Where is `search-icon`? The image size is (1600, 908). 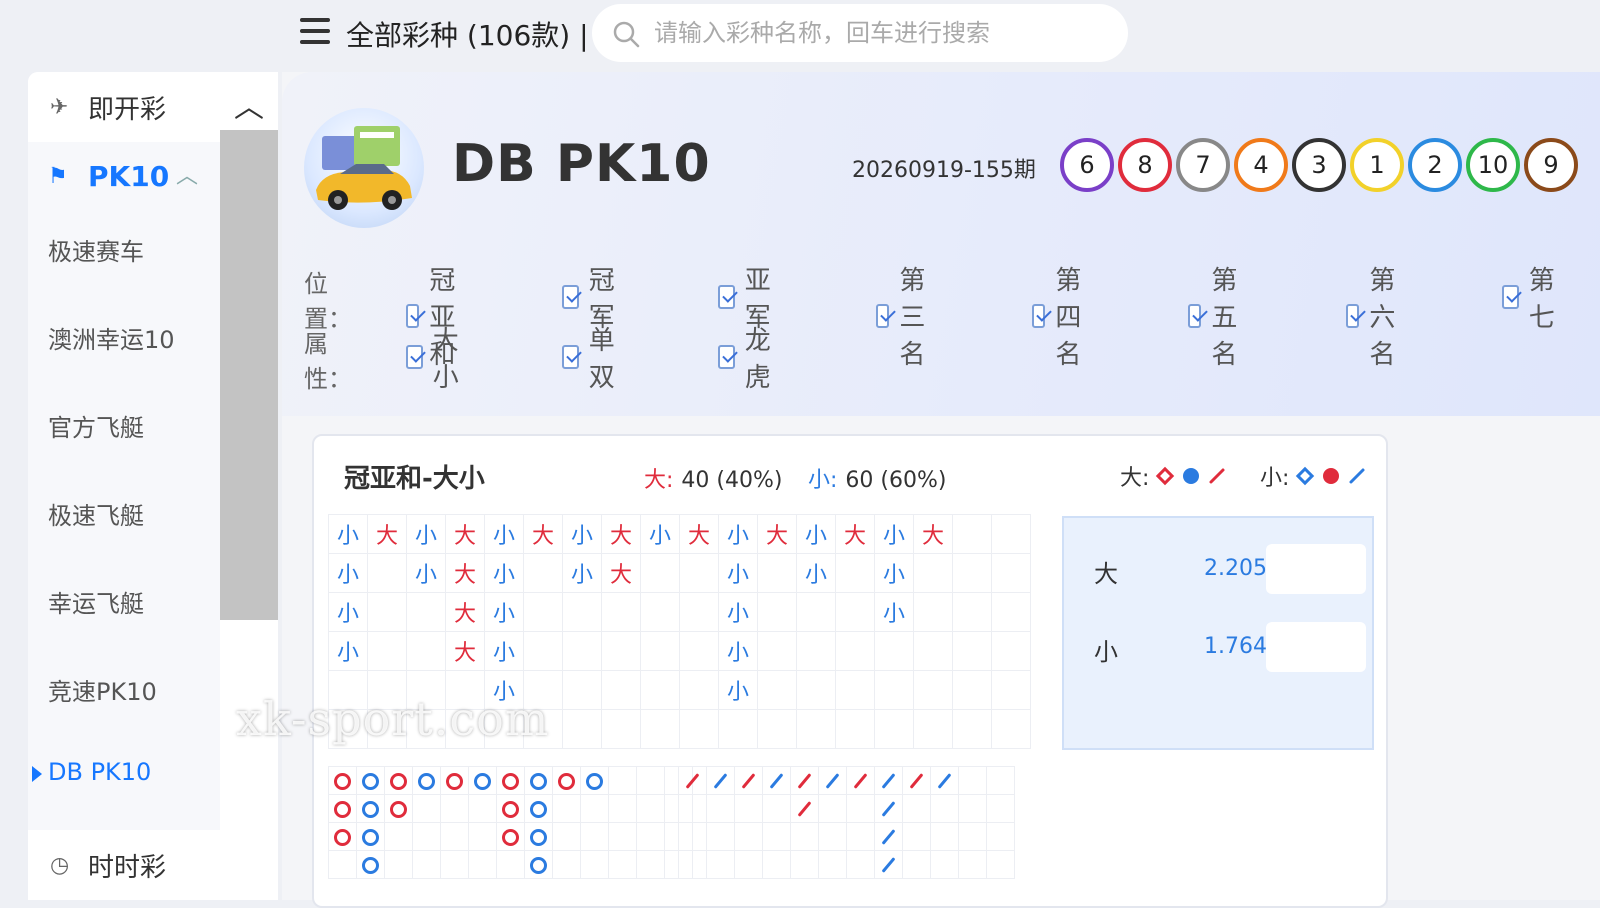 search-icon is located at coordinates (626, 34).